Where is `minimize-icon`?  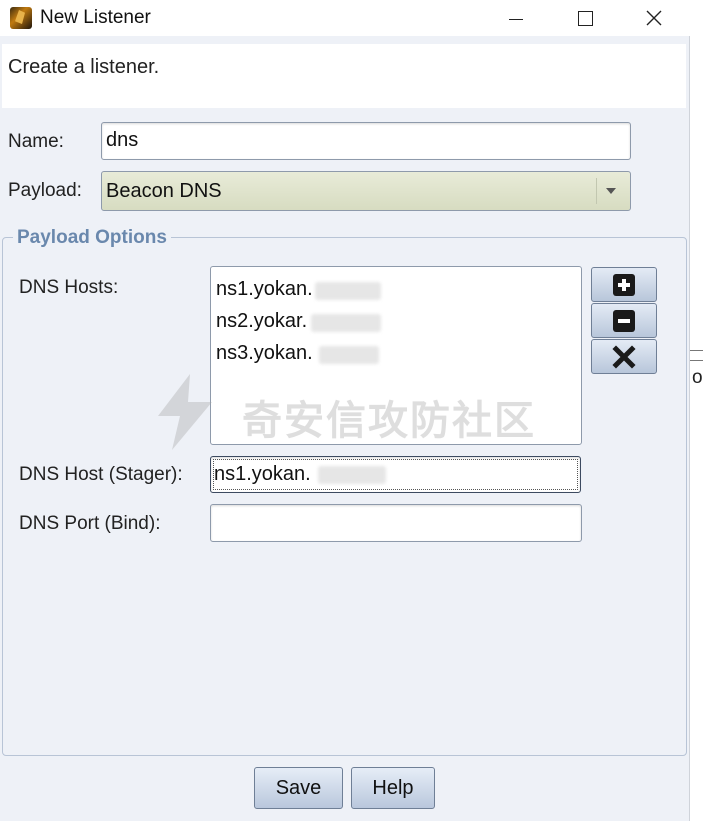 minimize-icon is located at coordinates (516, 19).